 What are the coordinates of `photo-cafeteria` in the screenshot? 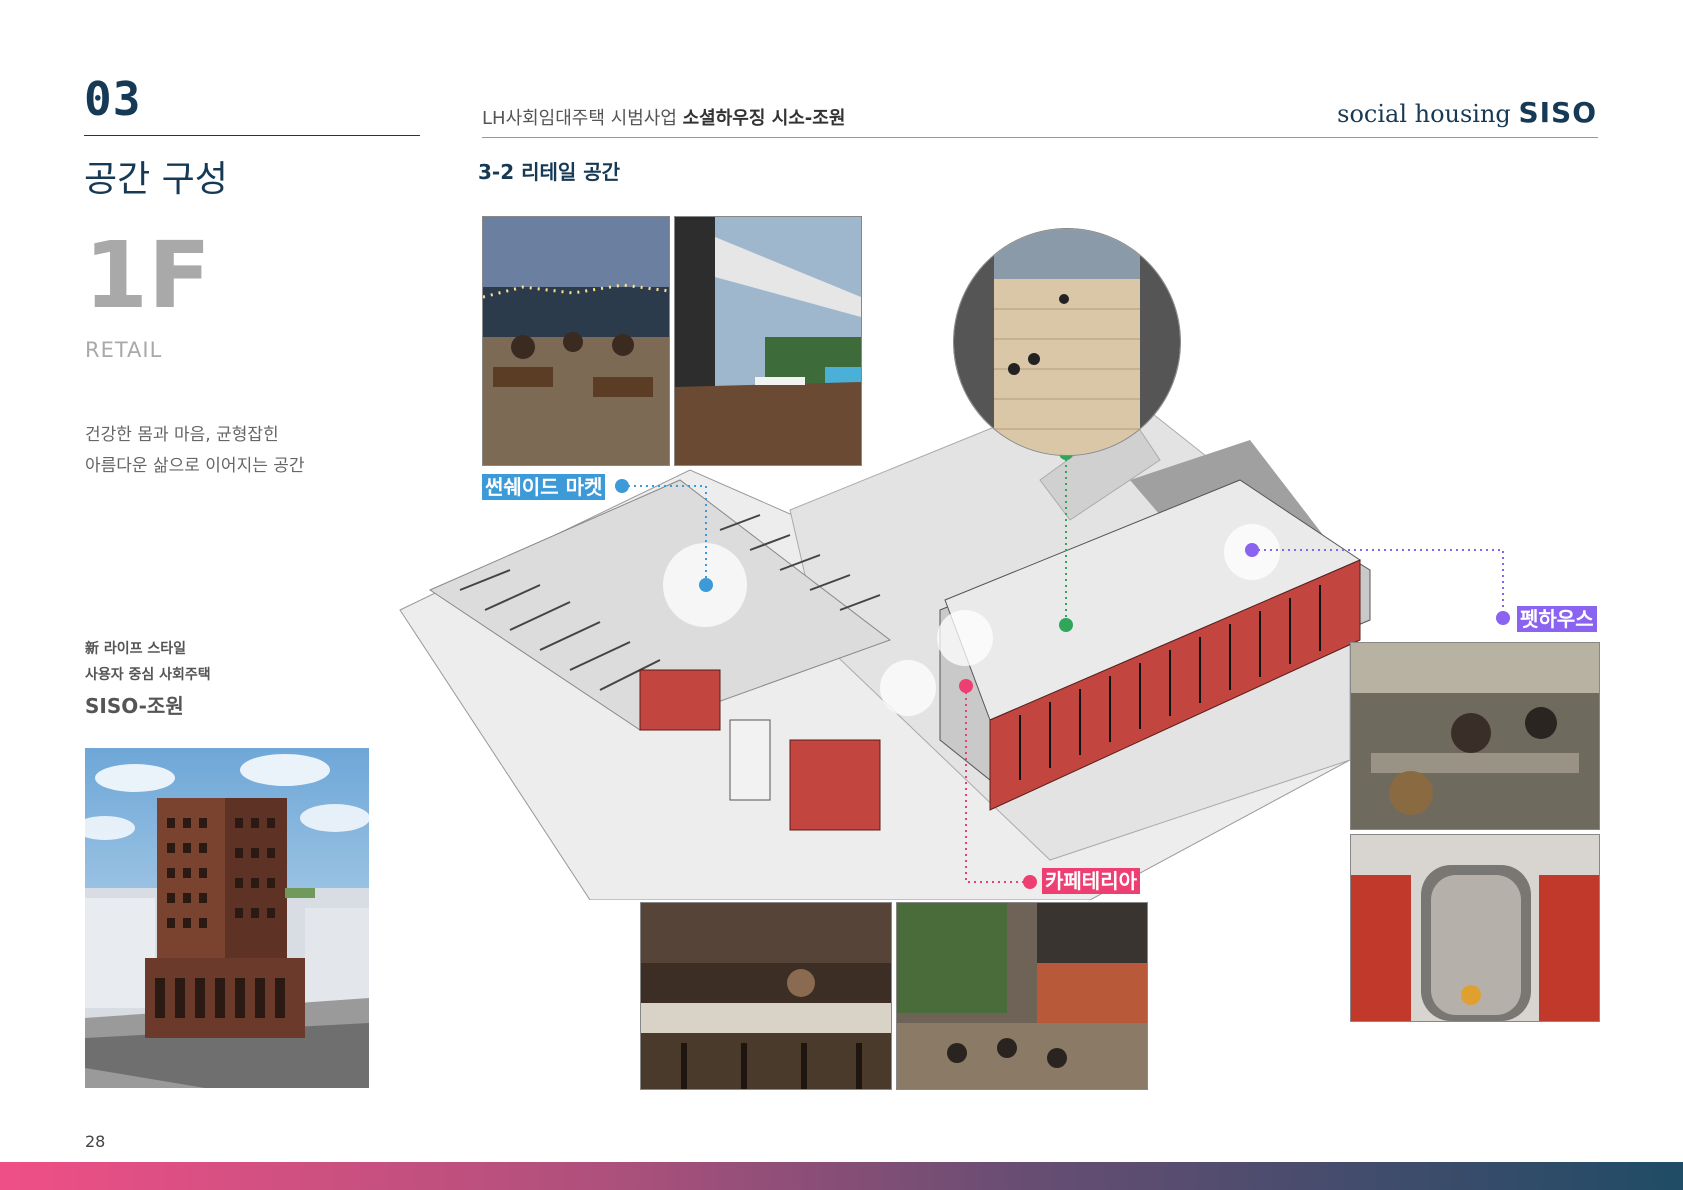 It's located at (1022, 996).